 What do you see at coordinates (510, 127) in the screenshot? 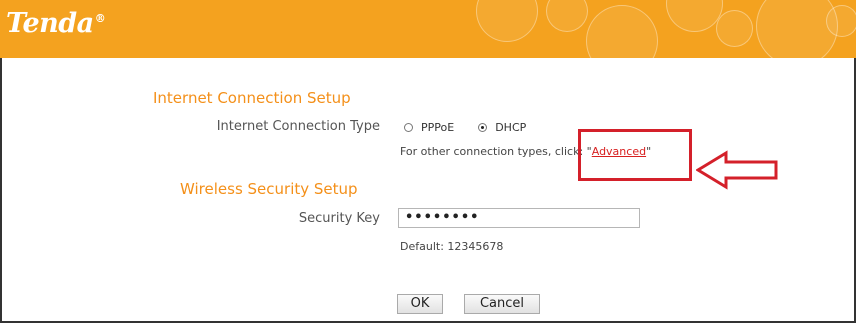
I see `dhcp-radio-label: DHCP` at bounding box center [510, 127].